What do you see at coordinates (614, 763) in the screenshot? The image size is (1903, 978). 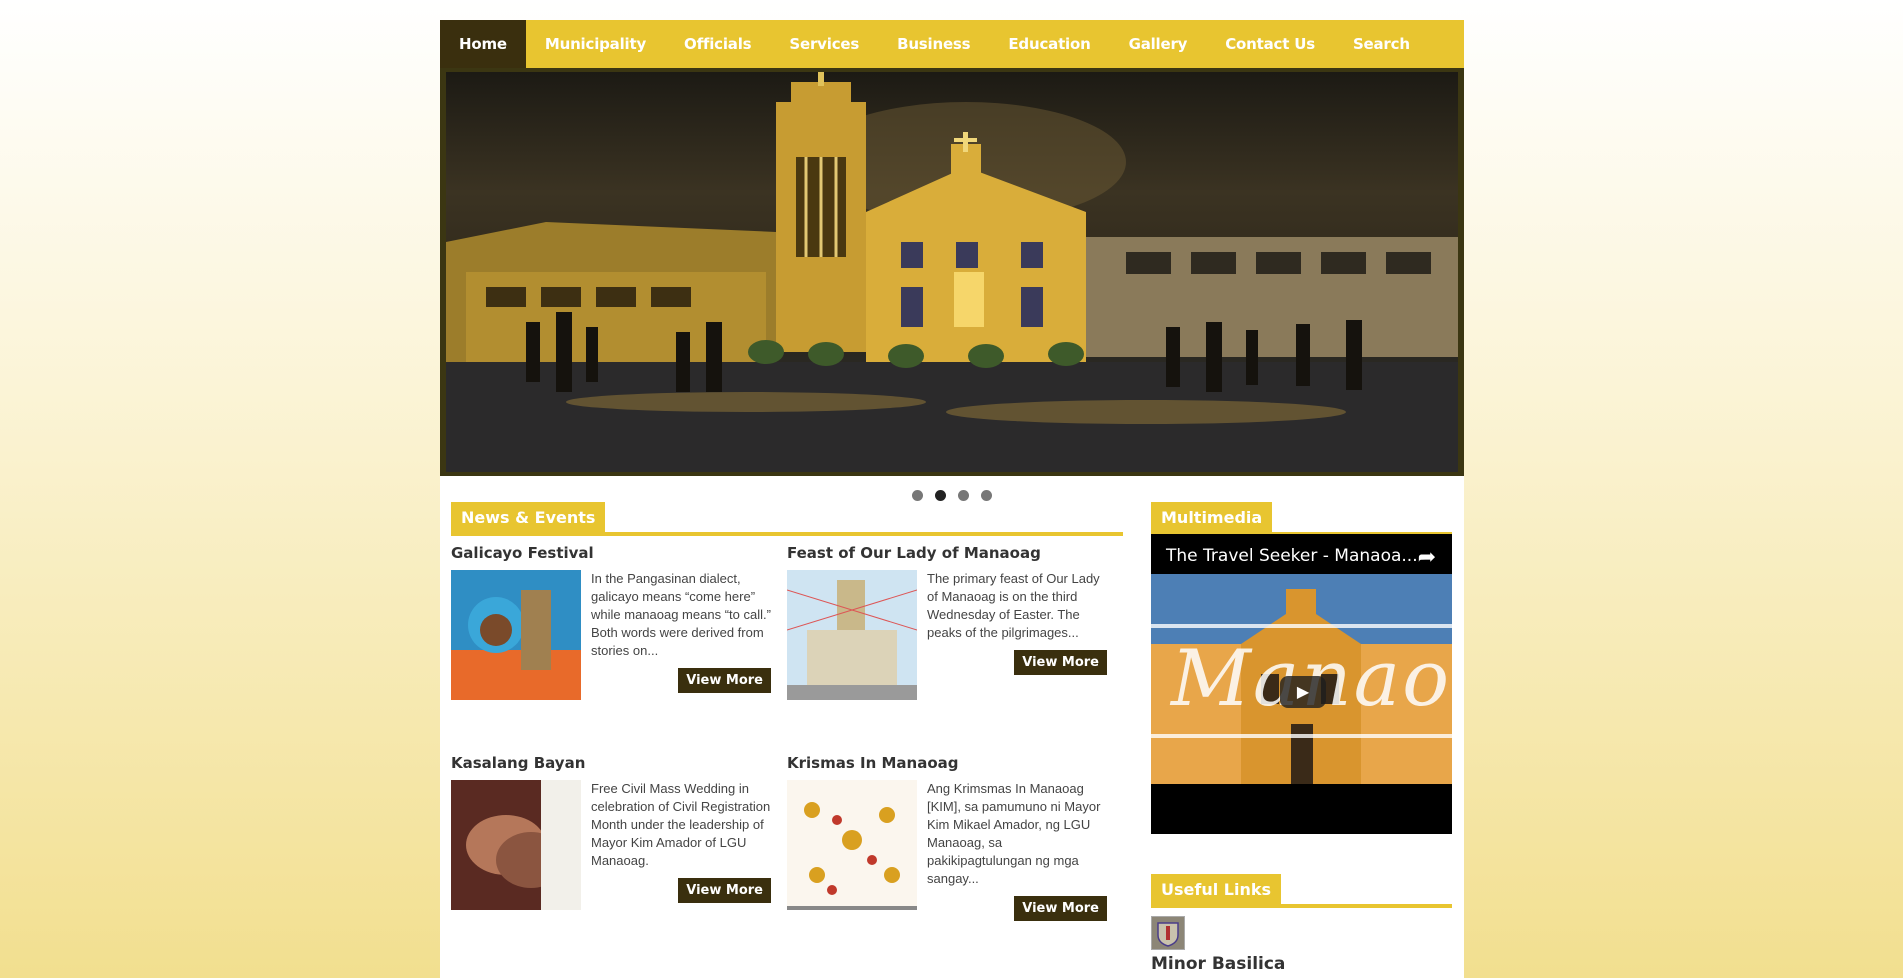 I see `news-item-title: Kasalang Bayan` at bounding box center [614, 763].